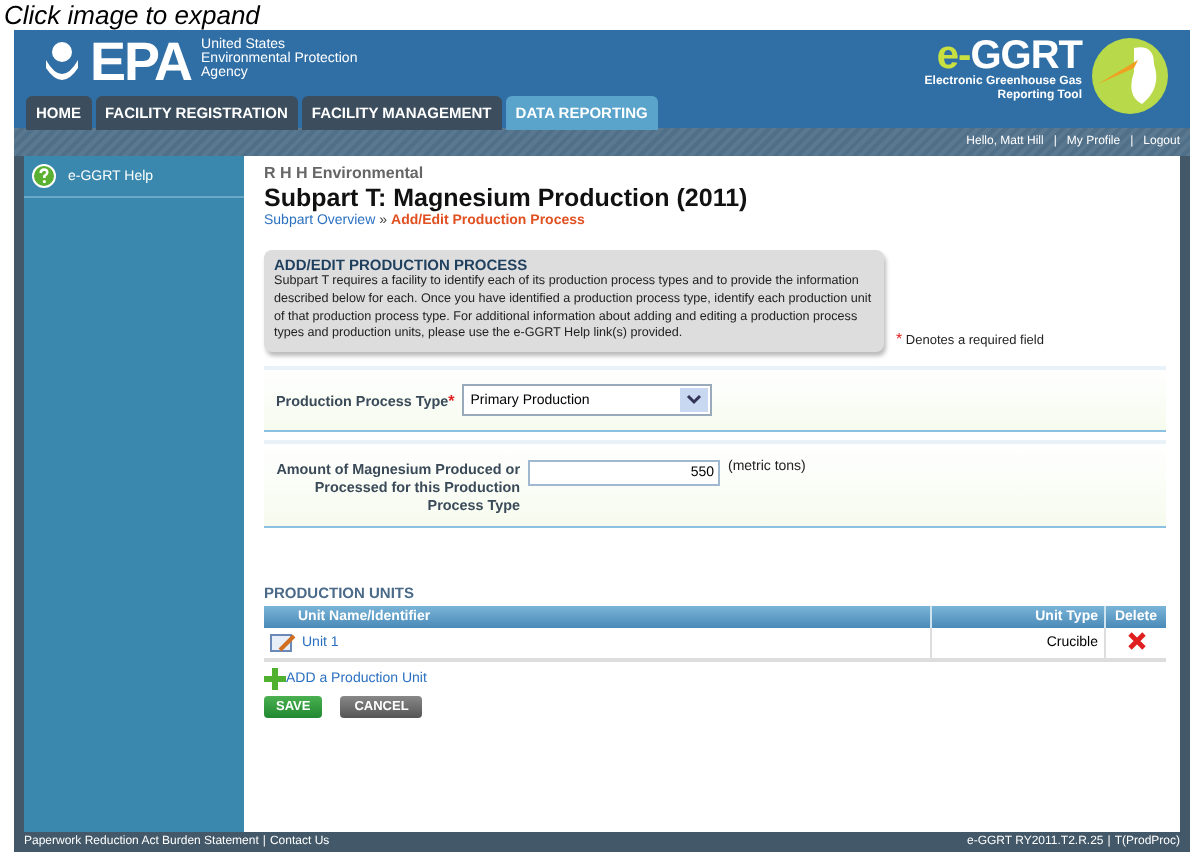 The height and width of the screenshot is (862, 1204). I want to click on edit-icon, so click(283, 643).